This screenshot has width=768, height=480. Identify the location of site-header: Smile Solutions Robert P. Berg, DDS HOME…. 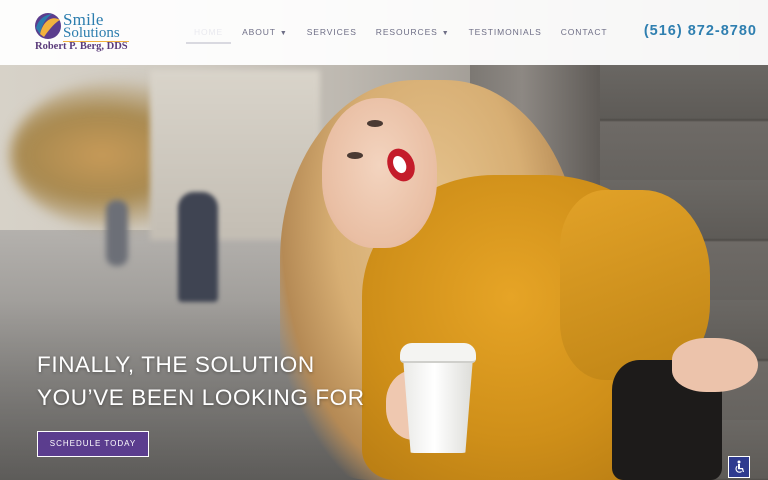
(384, 32).